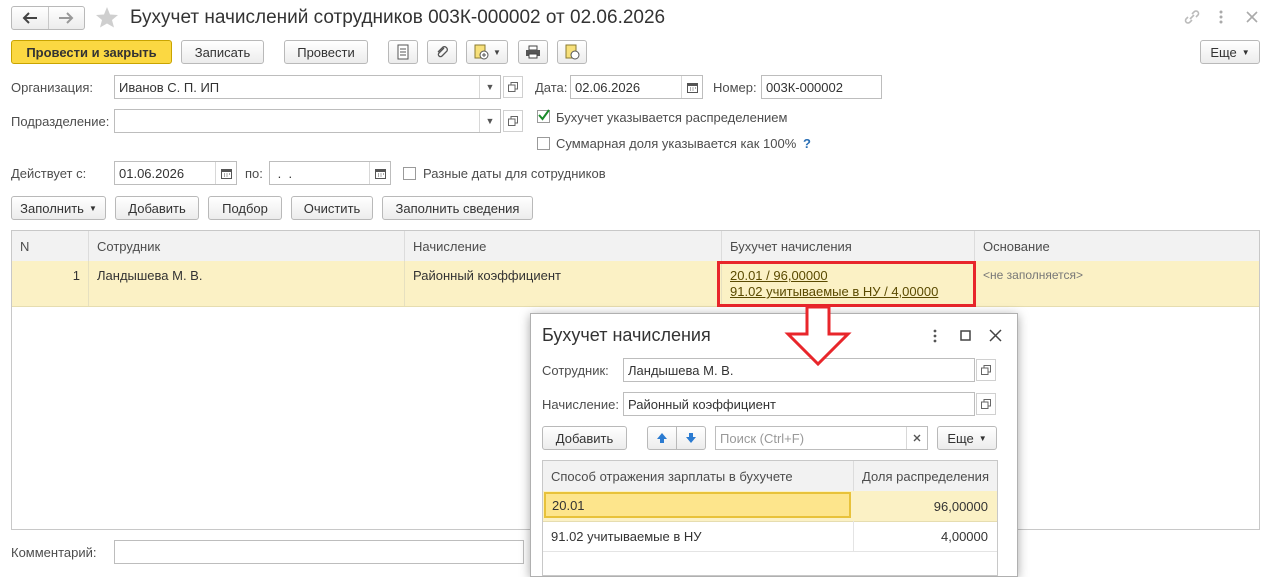 The image size is (1273, 577). Describe the element at coordinates (580, 404) in the screenshot. I see `dialog-accrual-label: Начисление:` at that location.